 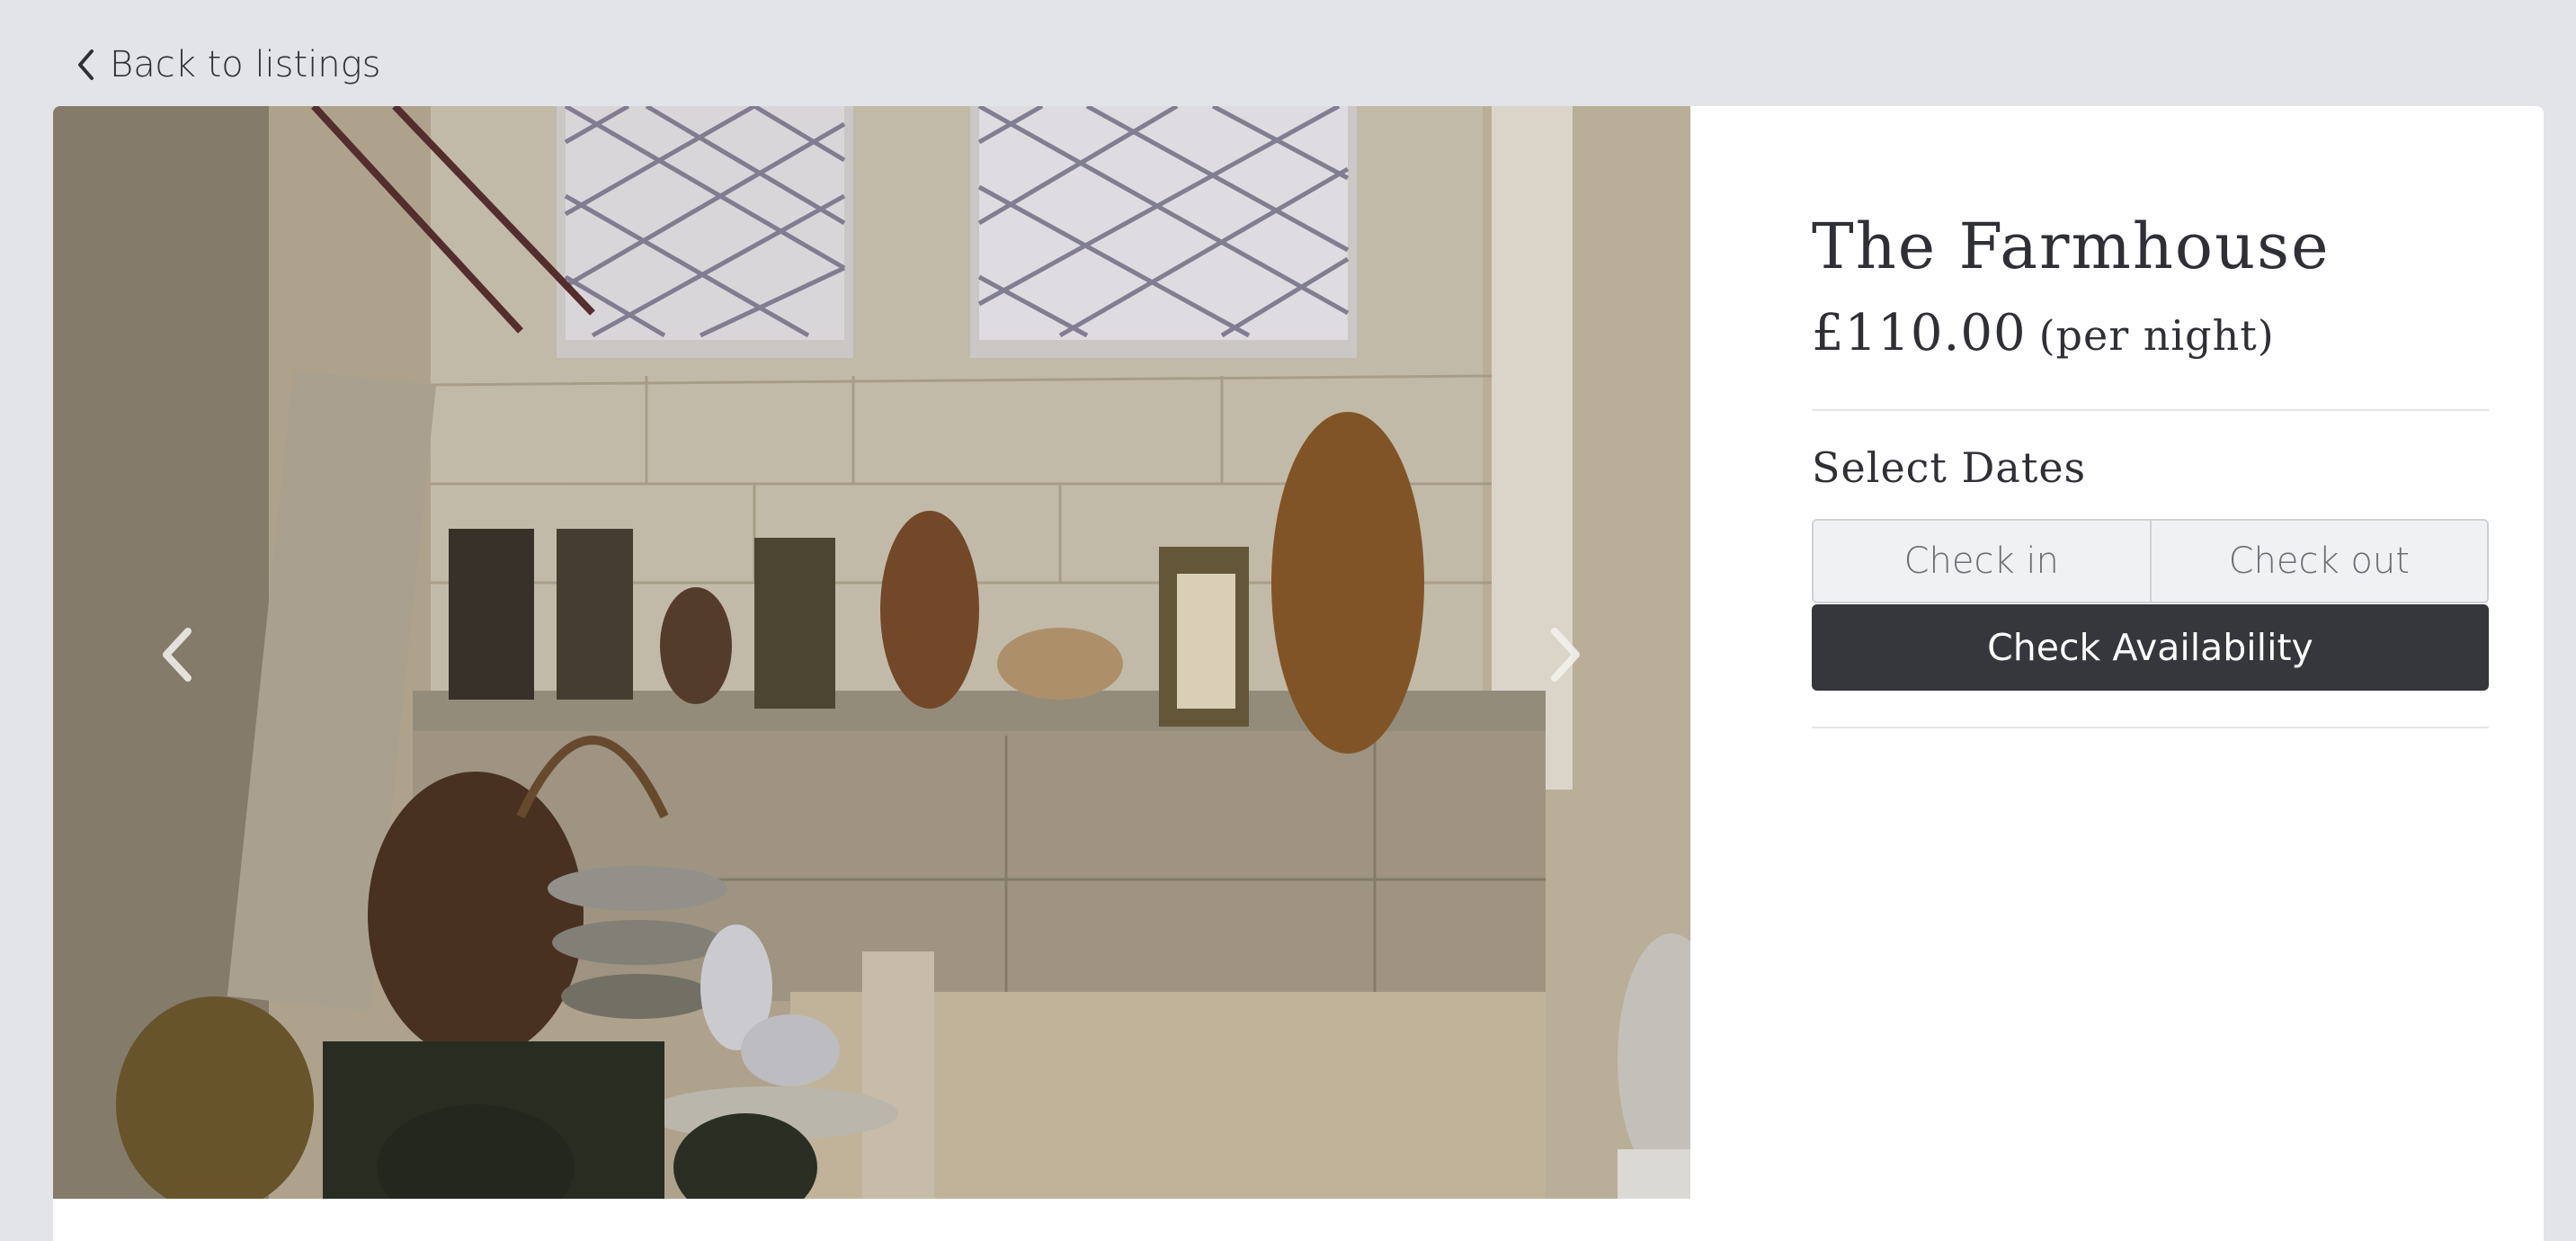 I want to click on check-availability-button: Check Availability, so click(x=2151, y=647).